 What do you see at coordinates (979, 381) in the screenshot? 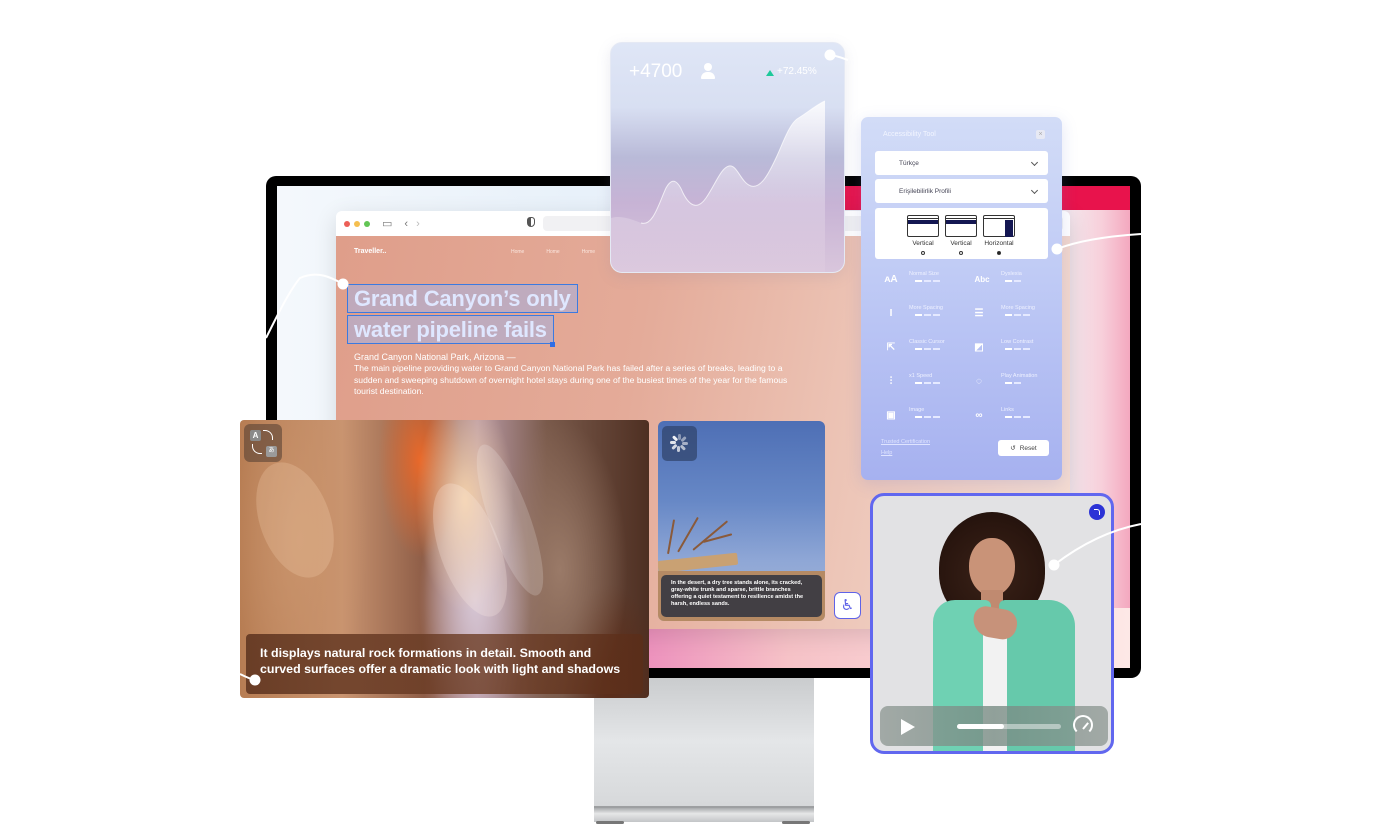
I see `animation-icon: ◌` at bounding box center [979, 381].